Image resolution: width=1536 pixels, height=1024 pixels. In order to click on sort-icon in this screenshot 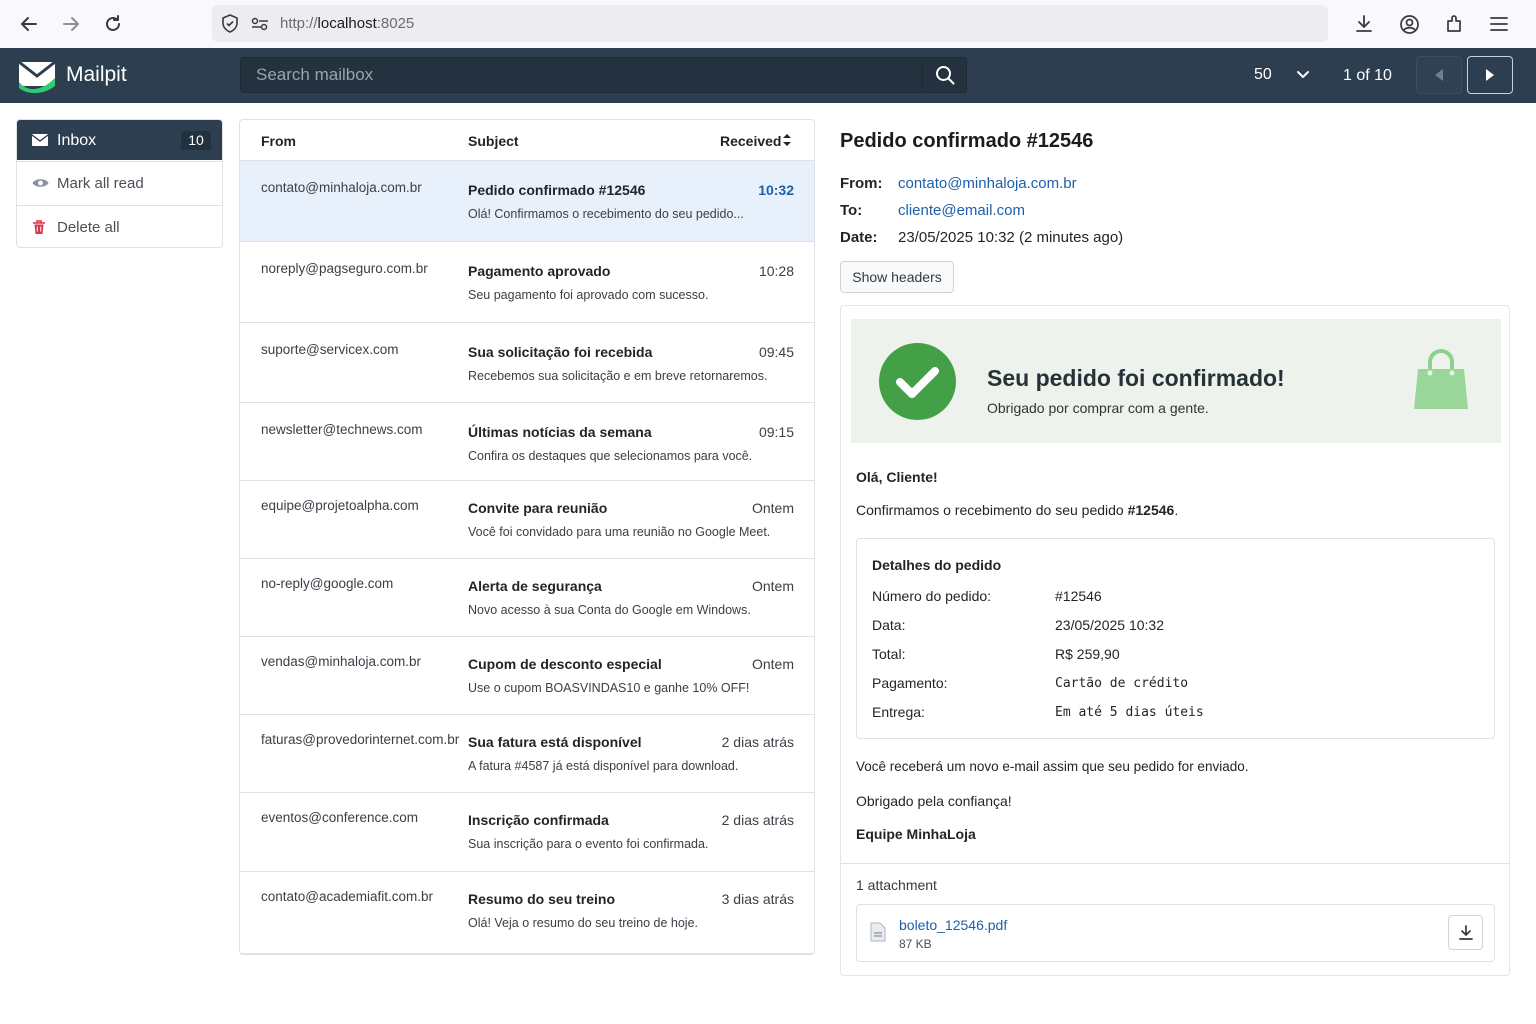, I will do `click(787, 141)`.